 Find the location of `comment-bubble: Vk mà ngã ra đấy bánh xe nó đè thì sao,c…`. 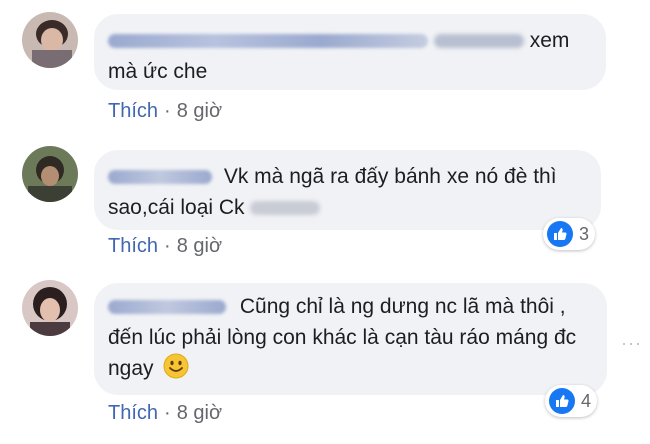

comment-bubble: Vk mà ngã ra đấy bánh xe nó đè thì sao,c… is located at coordinates (347, 190).